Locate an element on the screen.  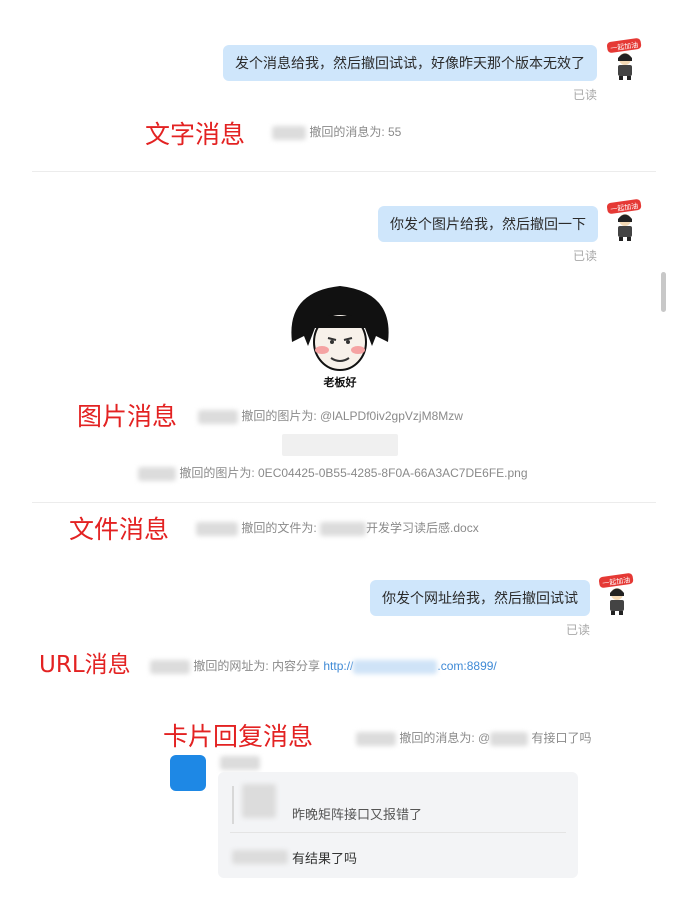
blurred-mention is located at coordinates (509, 738).